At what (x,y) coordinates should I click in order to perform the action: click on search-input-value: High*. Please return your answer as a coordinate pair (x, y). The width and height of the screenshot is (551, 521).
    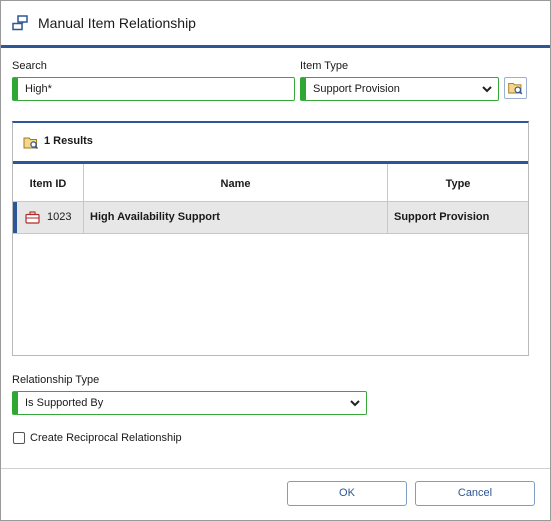
    Looking at the image, I should click on (38, 89).